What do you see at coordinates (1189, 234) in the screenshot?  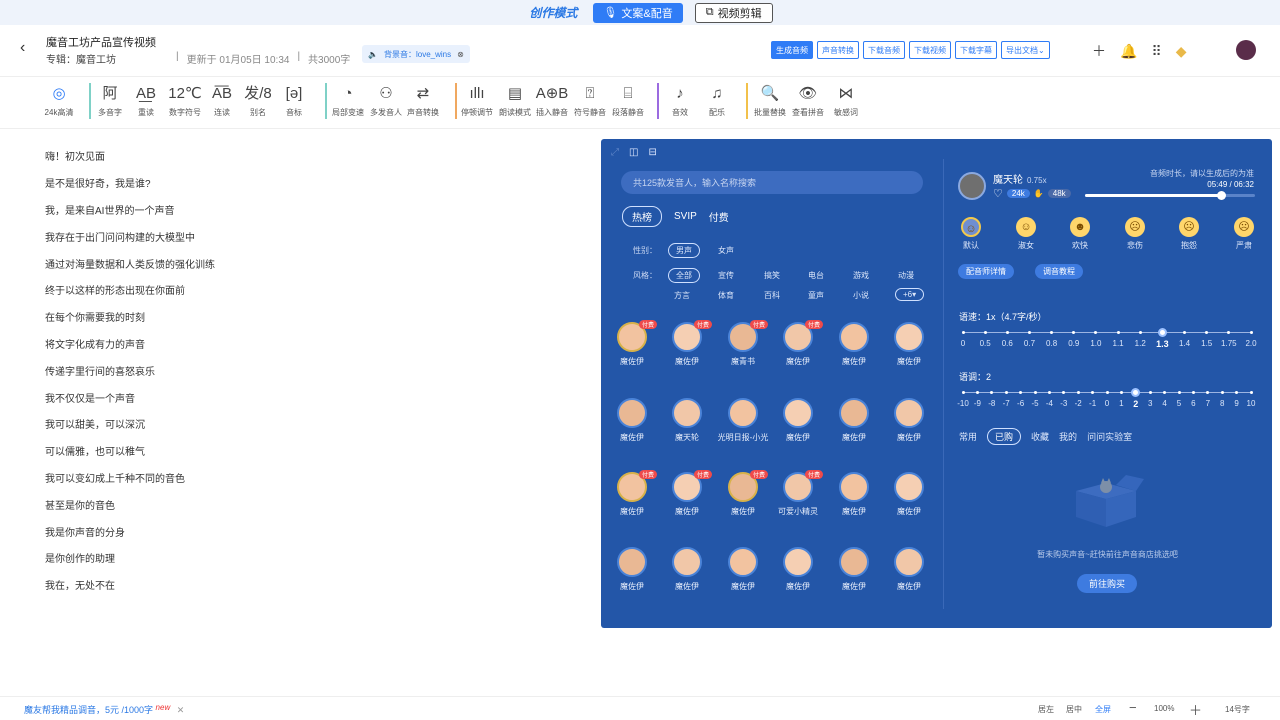 I see `emotion-option: ☹ 抱怨` at bounding box center [1189, 234].